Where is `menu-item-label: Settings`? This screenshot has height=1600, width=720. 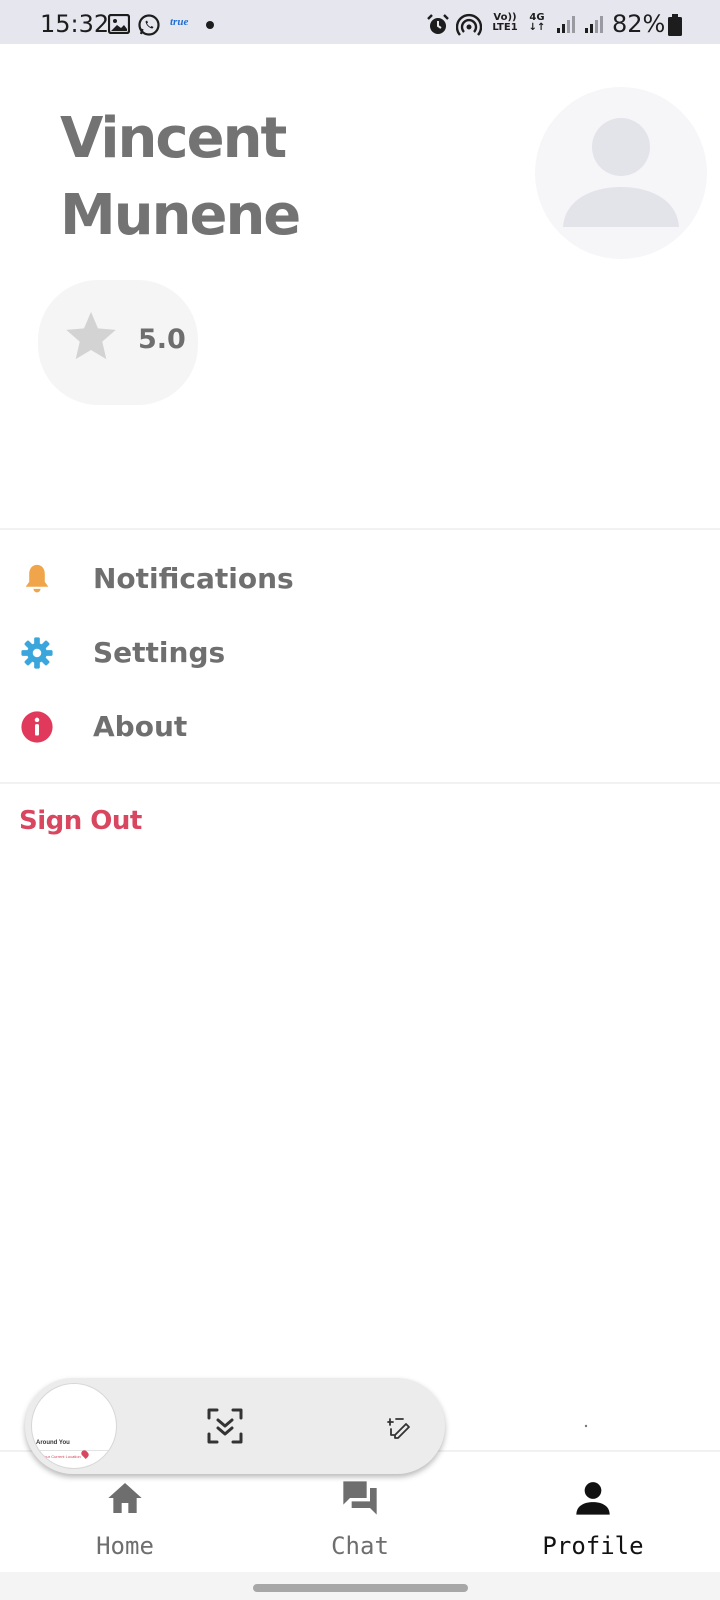 menu-item-label: Settings is located at coordinates (159, 652).